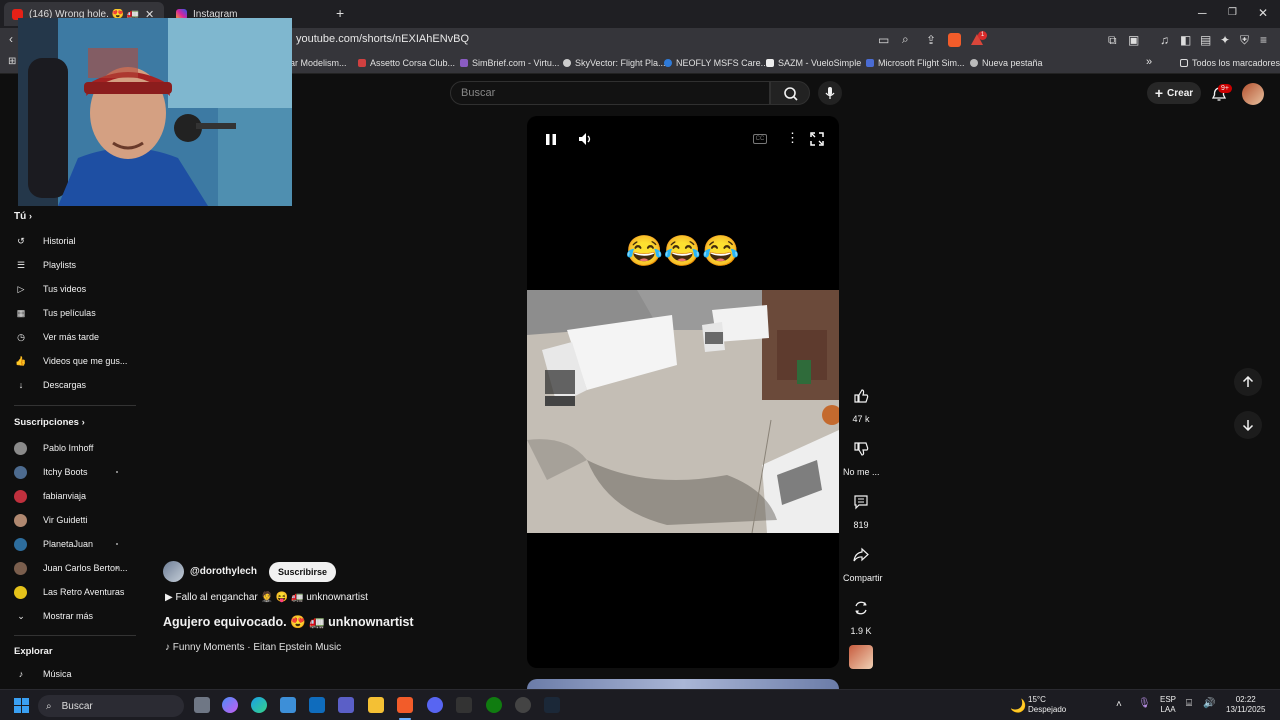 This screenshot has width=1280, height=720. What do you see at coordinates (494, 705) in the screenshot?
I see `xbox-icon` at bounding box center [494, 705].